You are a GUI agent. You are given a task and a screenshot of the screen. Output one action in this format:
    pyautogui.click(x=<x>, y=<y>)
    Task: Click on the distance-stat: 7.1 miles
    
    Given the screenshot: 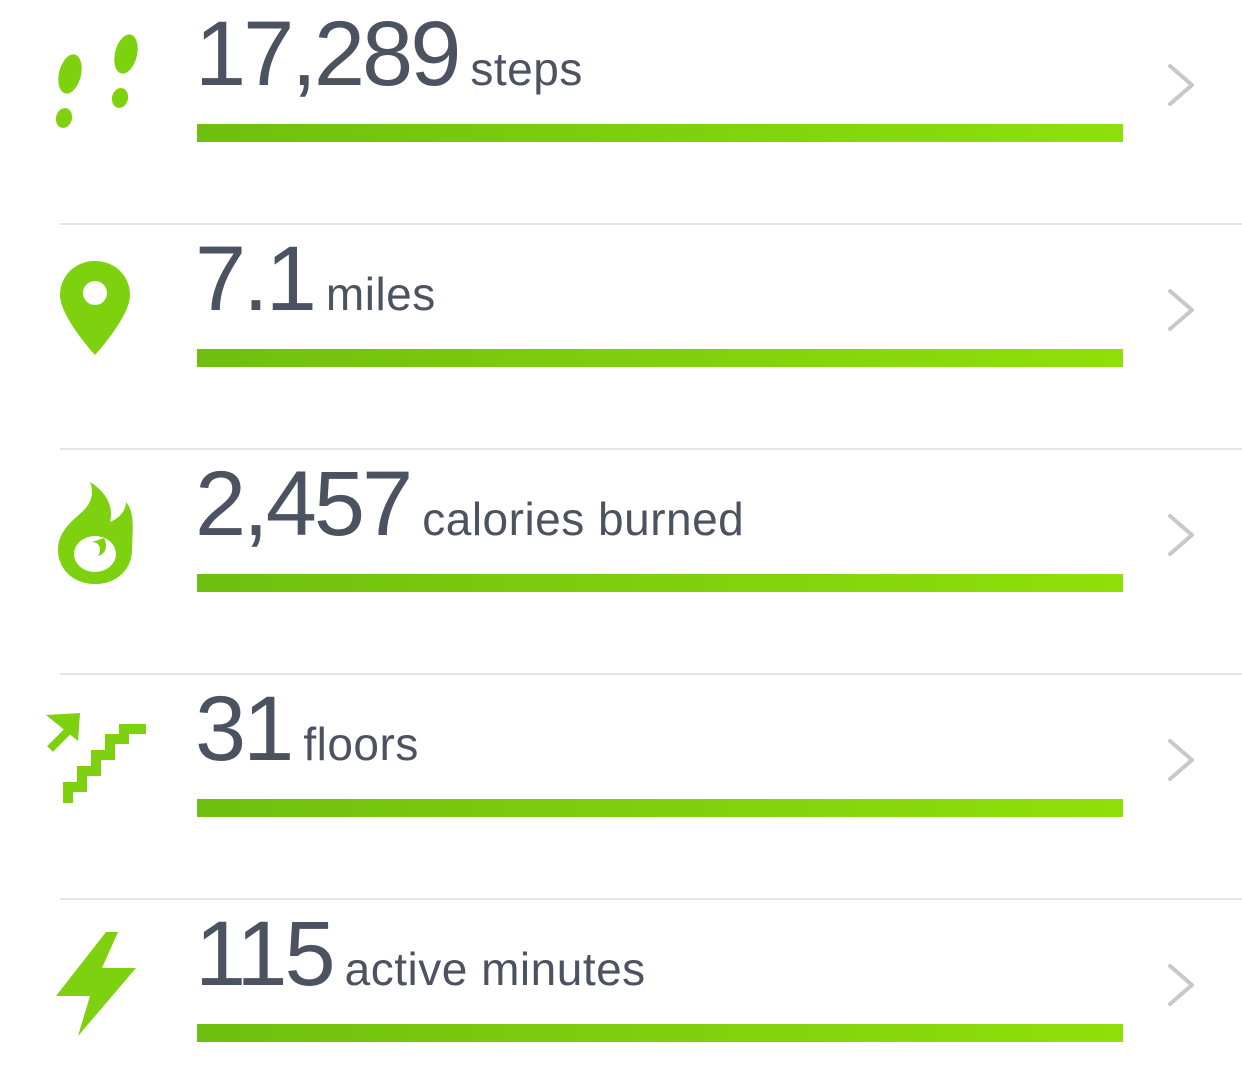 What is the action you would take?
    pyautogui.click(x=315, y=279)
    